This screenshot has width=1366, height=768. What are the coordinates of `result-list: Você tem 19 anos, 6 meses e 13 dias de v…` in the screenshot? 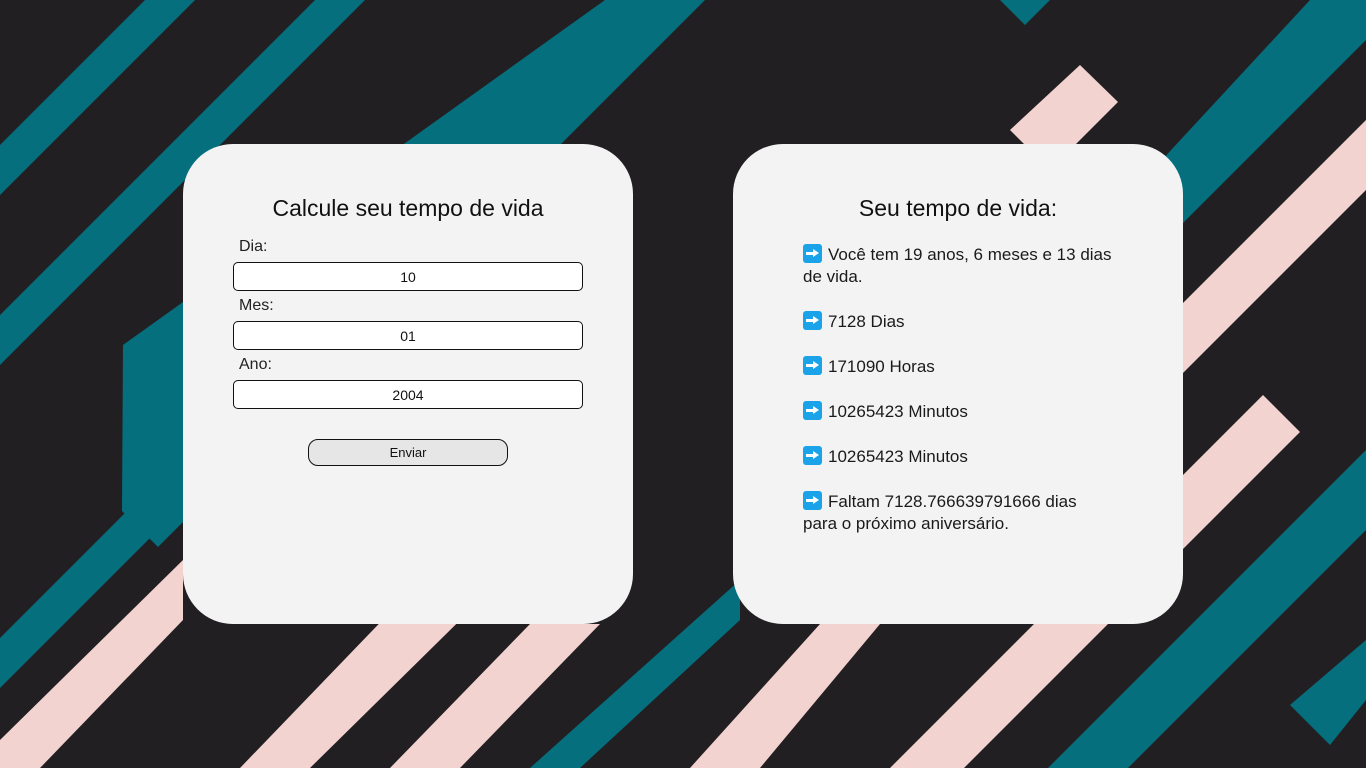 It's located at (958, 401).